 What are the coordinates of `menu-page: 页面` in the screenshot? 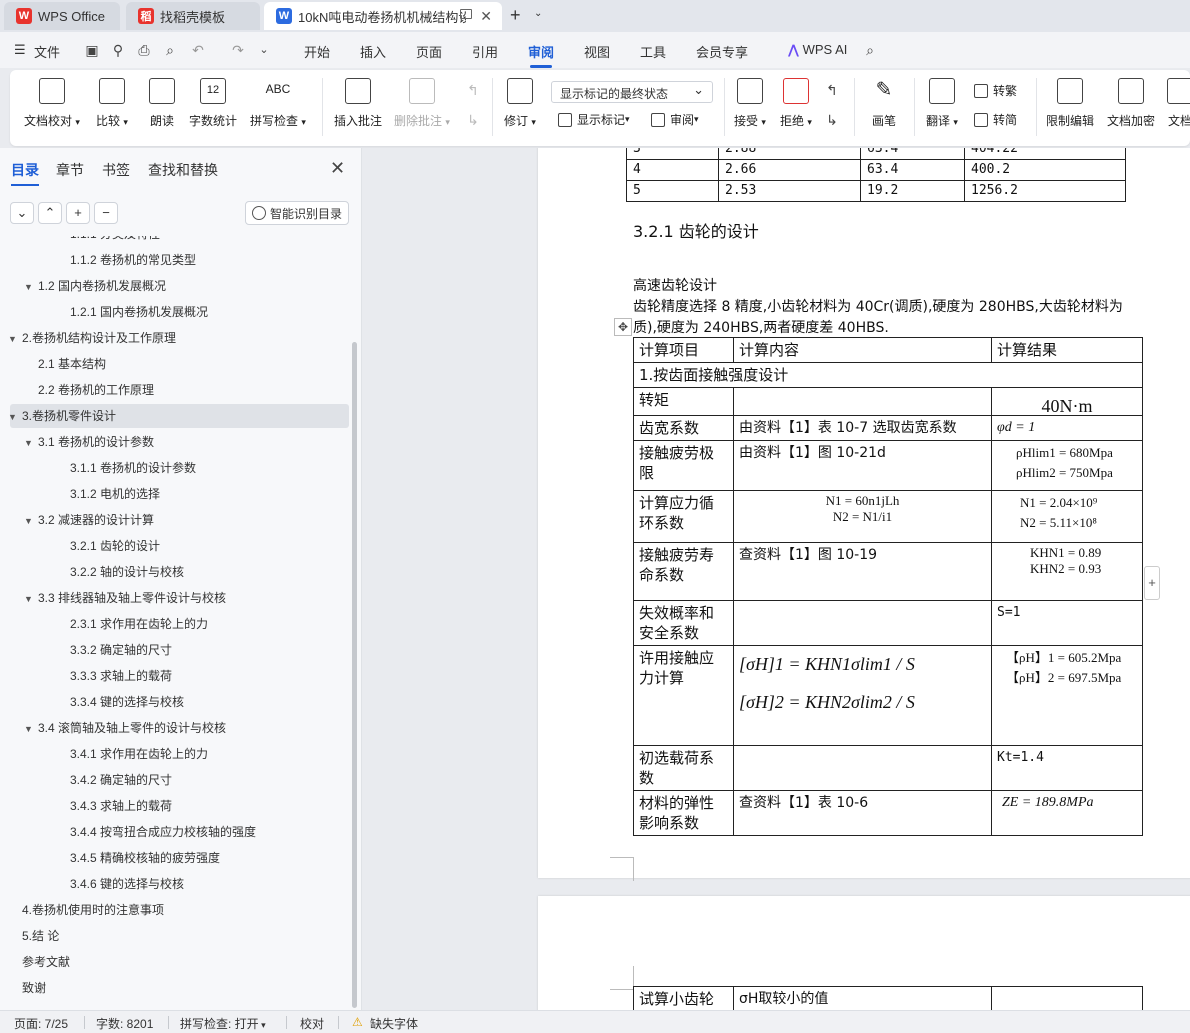 It's located at (429, 51).